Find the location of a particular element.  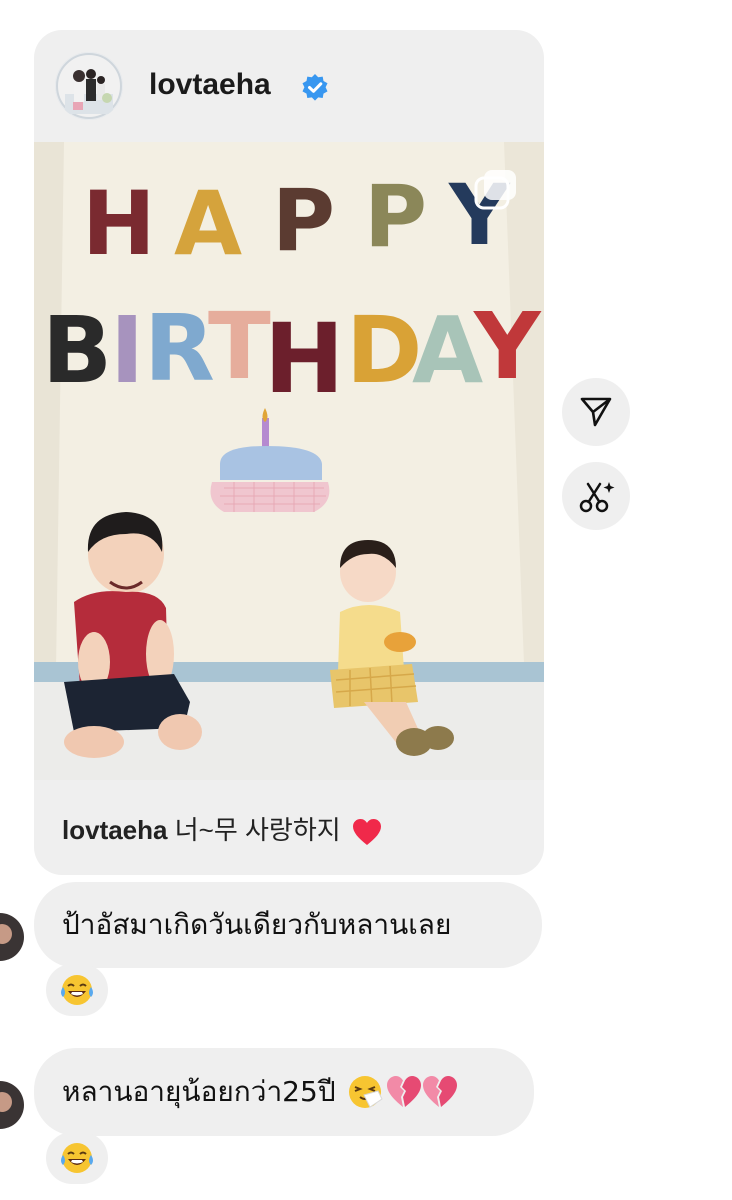

svg-text: I is located at coordinates (127, 350).